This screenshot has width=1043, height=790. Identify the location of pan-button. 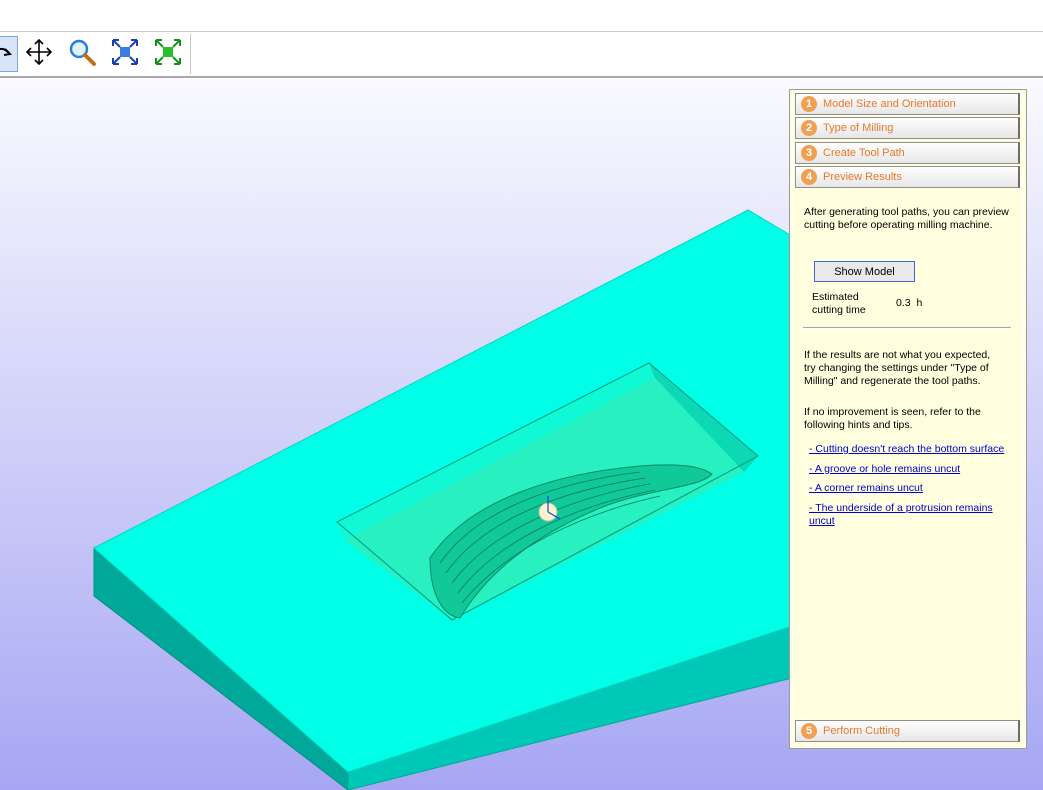
(39, 54).